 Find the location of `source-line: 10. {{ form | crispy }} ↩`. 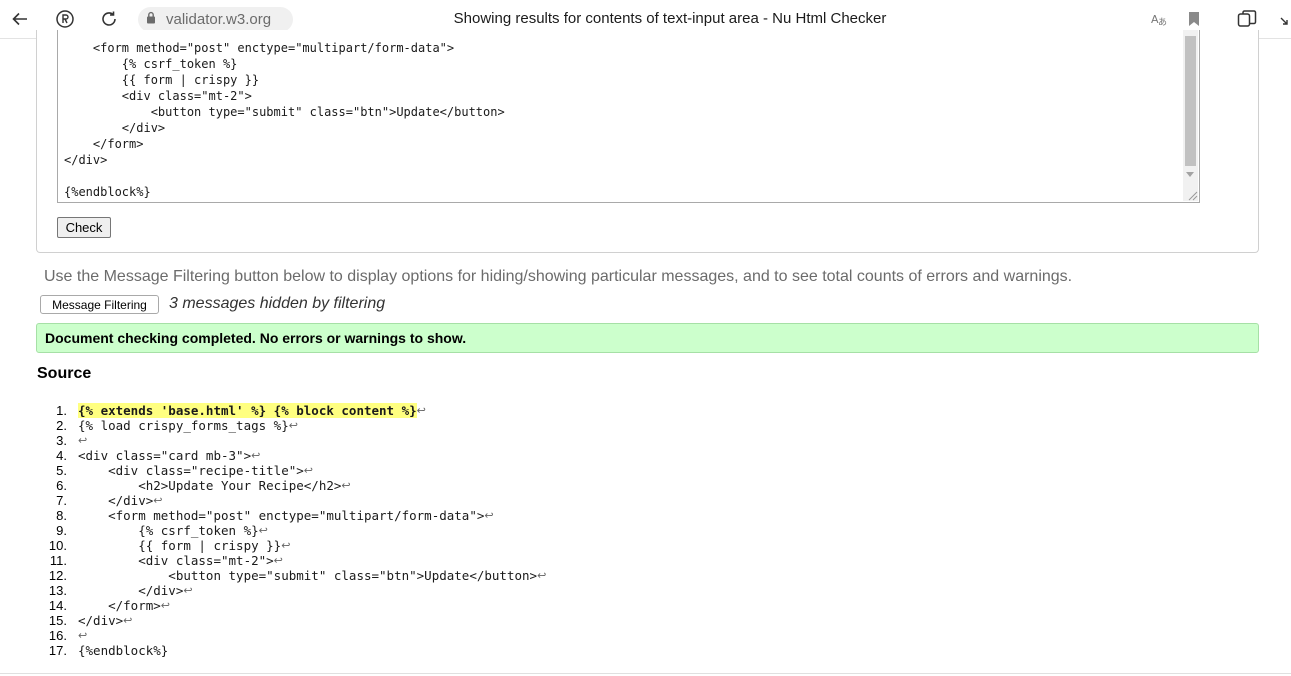

source-line: 10. {{ form | crispy }} ↩ is located at coordinates (291, 545).